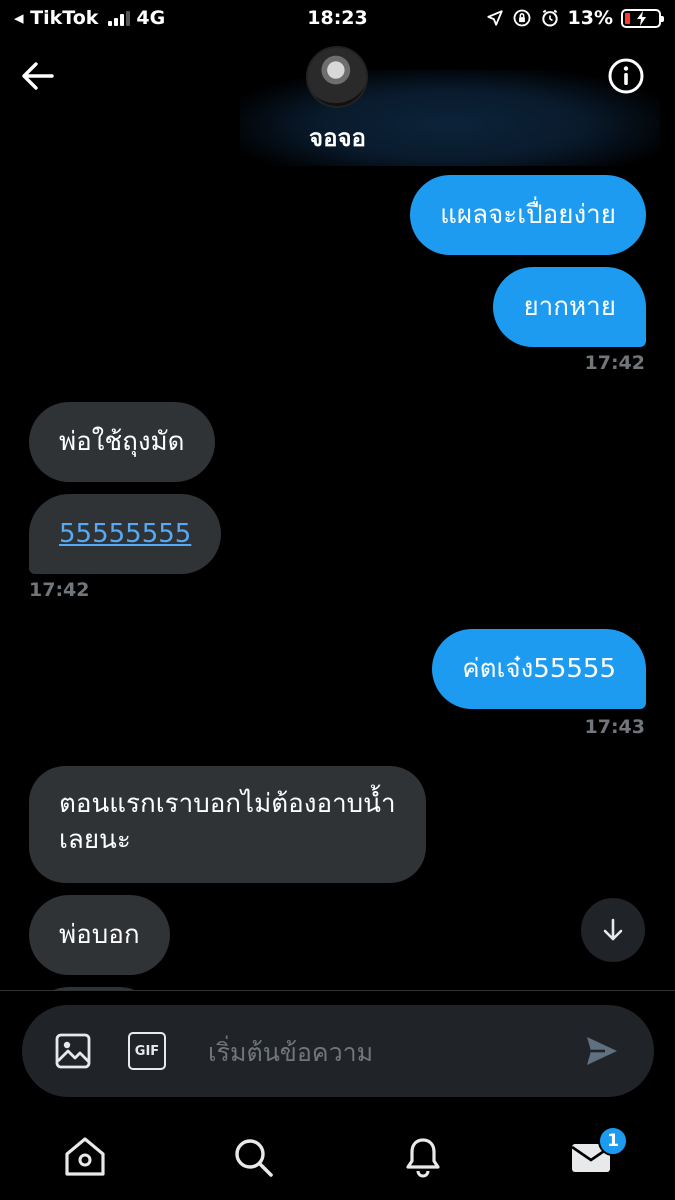 This screenshot has width=675, height=1200. What do you see at coordinates (494, 18) in the screenshot?
I see `location-arrow-icon` at bounding box center [494, 18].